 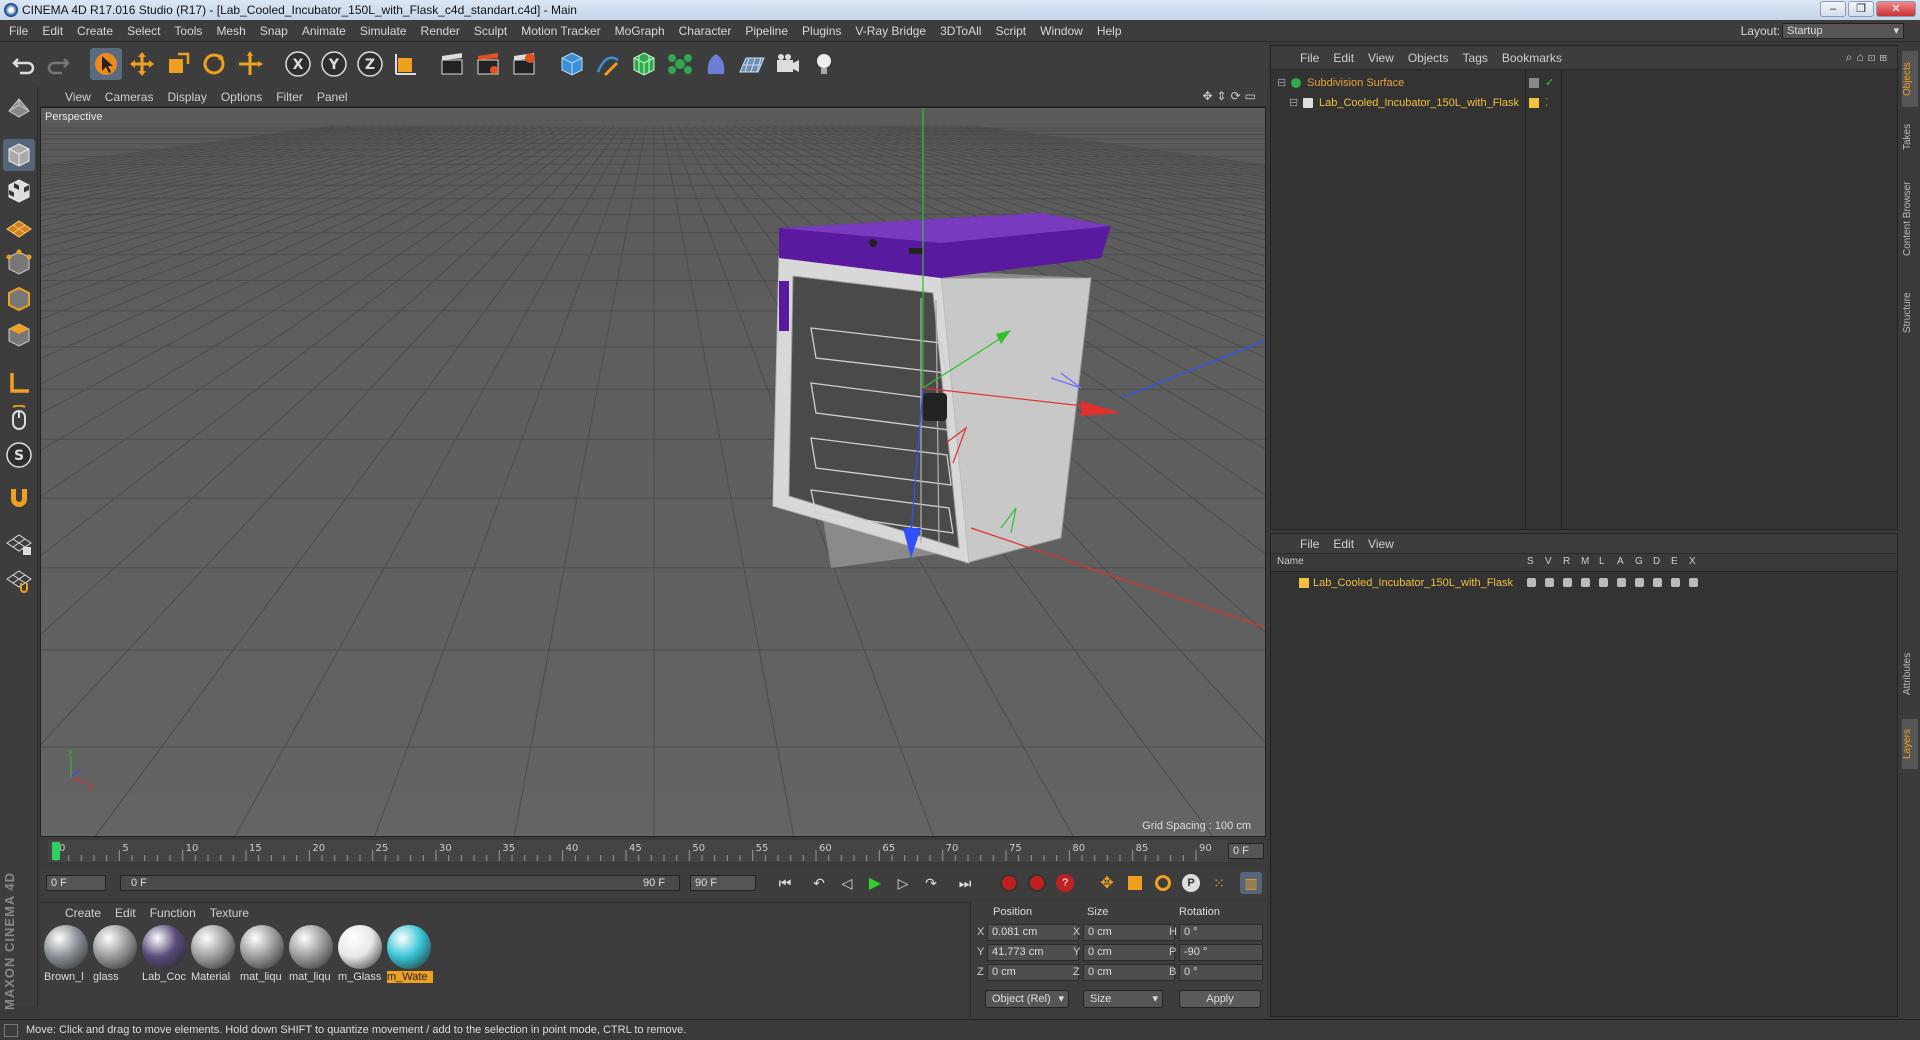 I want to click on render-picture-viewer-button, so click(x=488, y=64).